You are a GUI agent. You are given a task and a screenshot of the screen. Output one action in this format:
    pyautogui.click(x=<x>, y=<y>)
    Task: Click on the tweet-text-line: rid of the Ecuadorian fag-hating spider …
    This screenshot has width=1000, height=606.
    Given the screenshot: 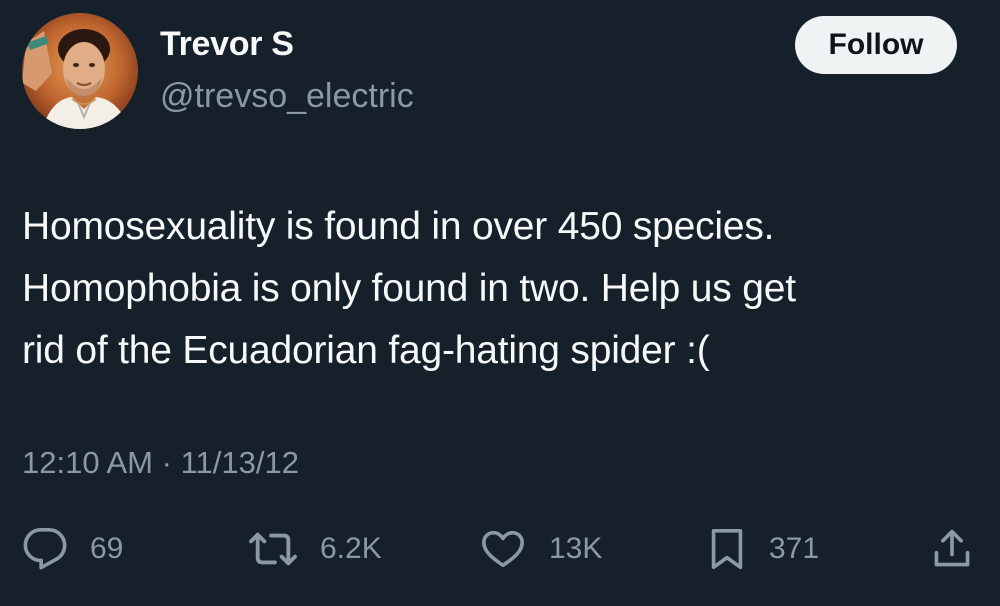 What is the action you would take?
    pyautogui.click(x=366, y=350)
    